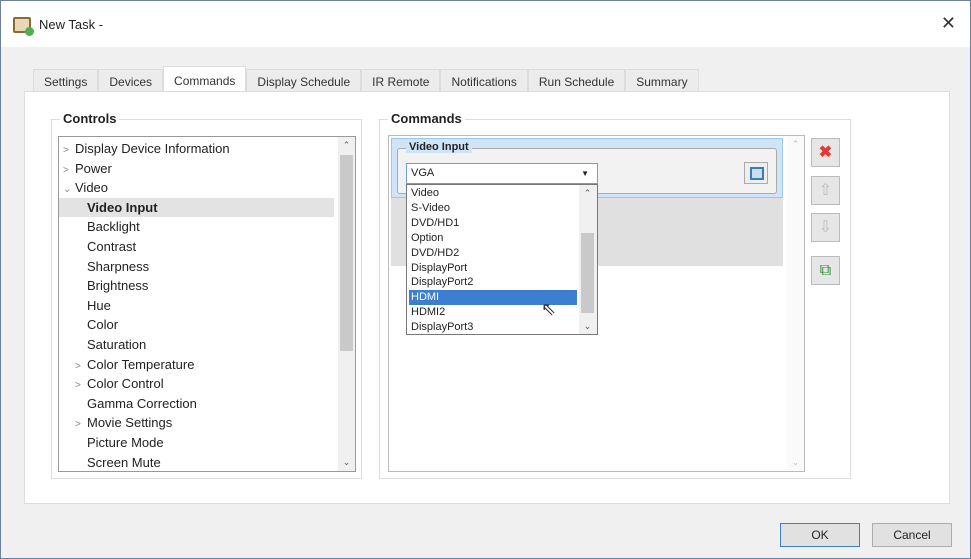 The image size is (971, 559). Describe the element at coordinates (662, 80) in the screenshot. I see `tab-summary: Summary` at that location.